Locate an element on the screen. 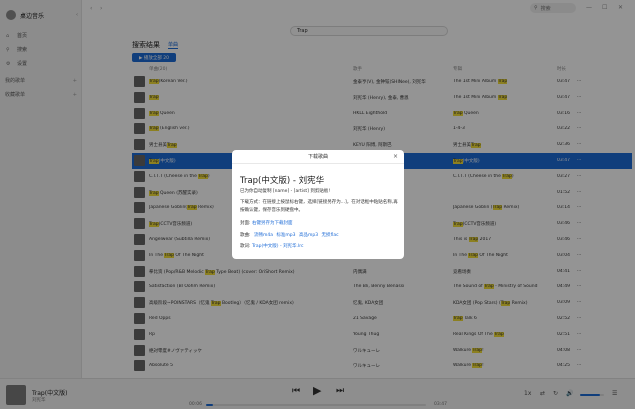 The image size is (635, 409). lyric-label: 歌词: is located at coordinates (245, 246).